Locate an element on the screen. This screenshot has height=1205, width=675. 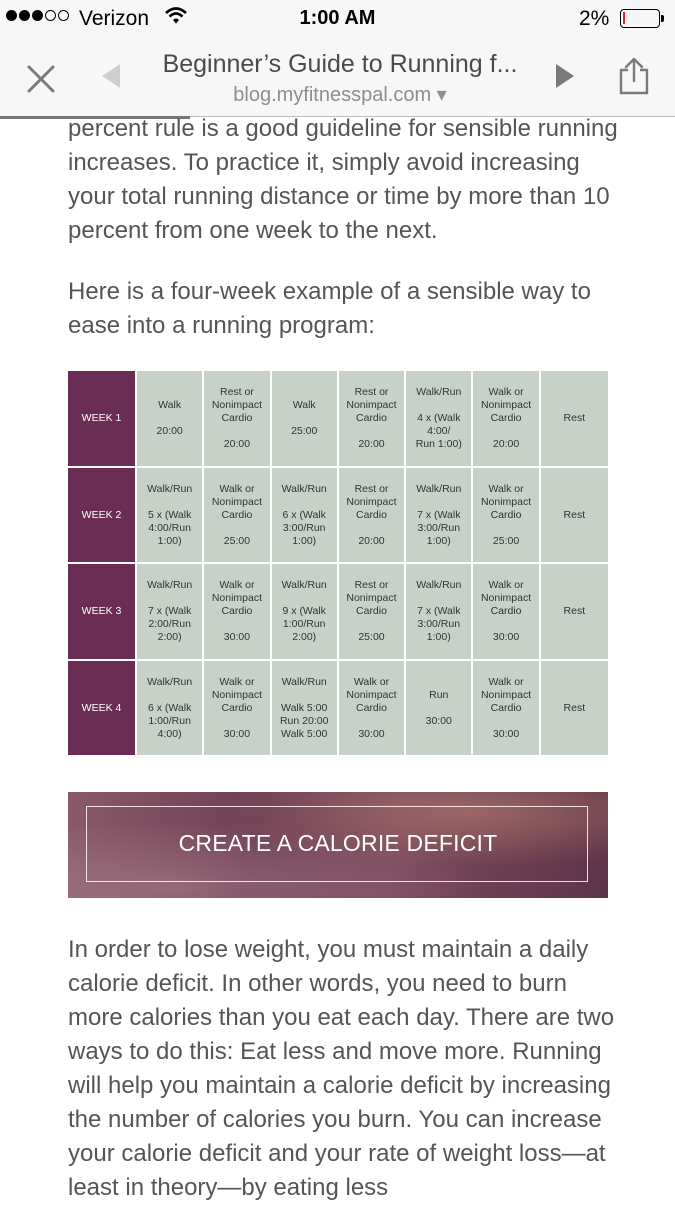
table-cell: Walk 25:00 is located at coordinates (305, 419).